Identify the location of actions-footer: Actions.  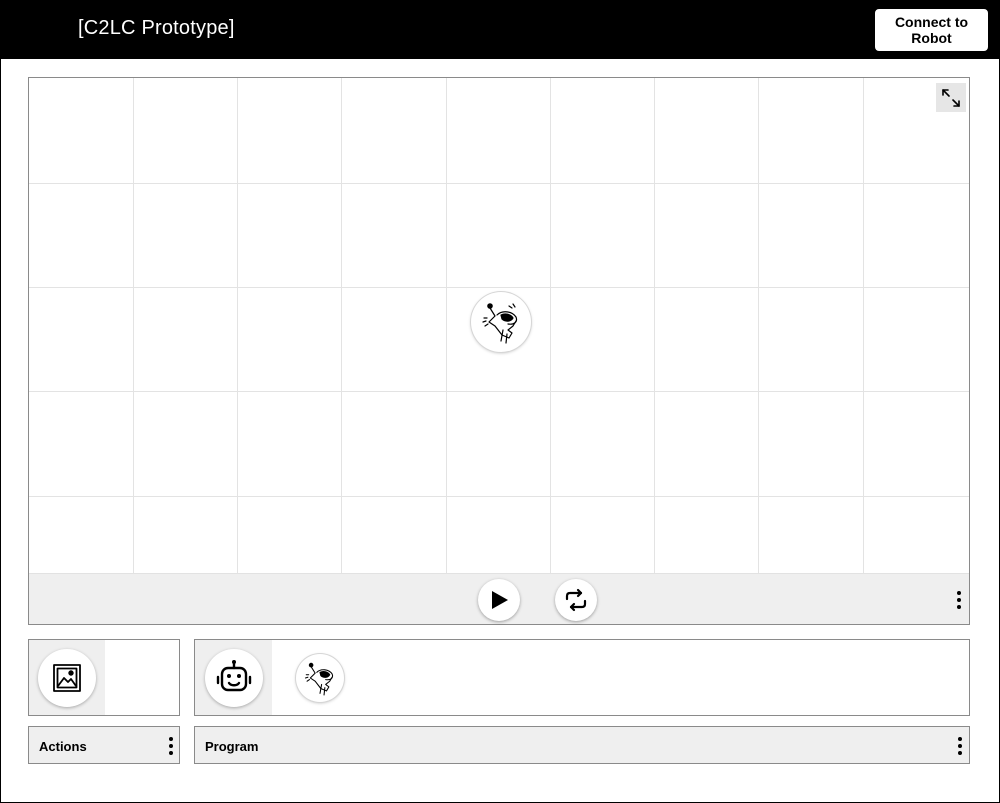
(104, 745).